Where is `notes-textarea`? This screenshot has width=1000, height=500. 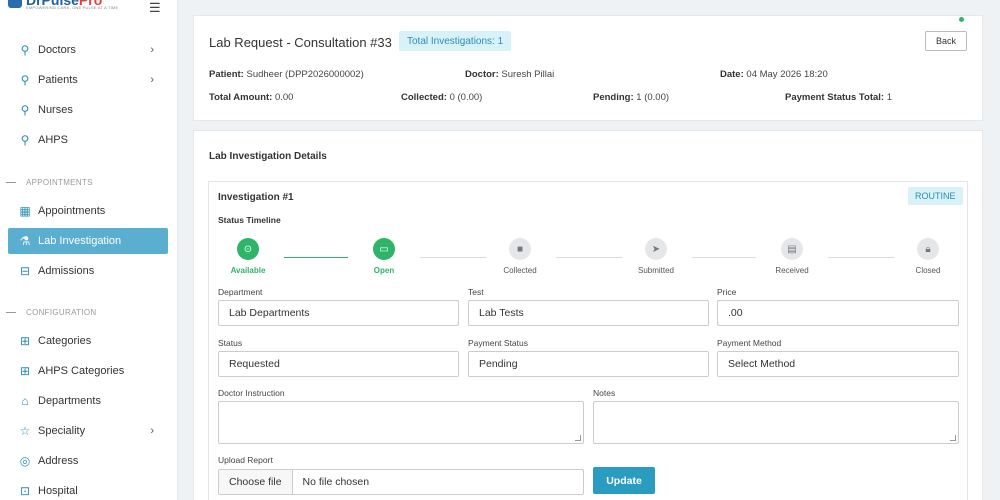
notes-textarea is located at coordinates (776, 422).